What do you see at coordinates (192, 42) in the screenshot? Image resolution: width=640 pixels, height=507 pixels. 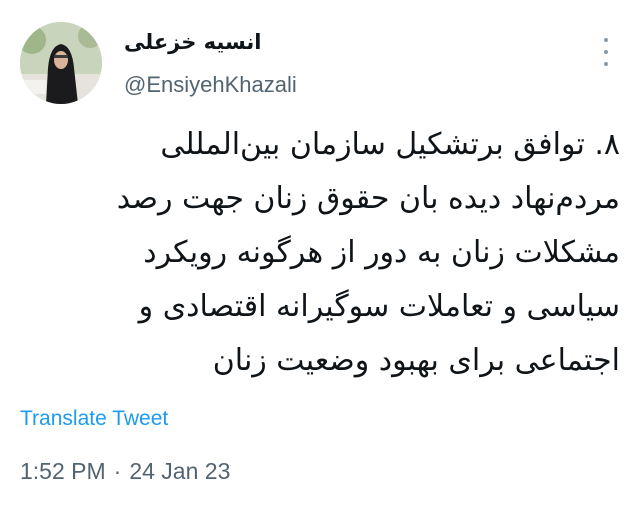 I see `author-display-name: انسیه خزعلی` at bounding box center [192, 42].